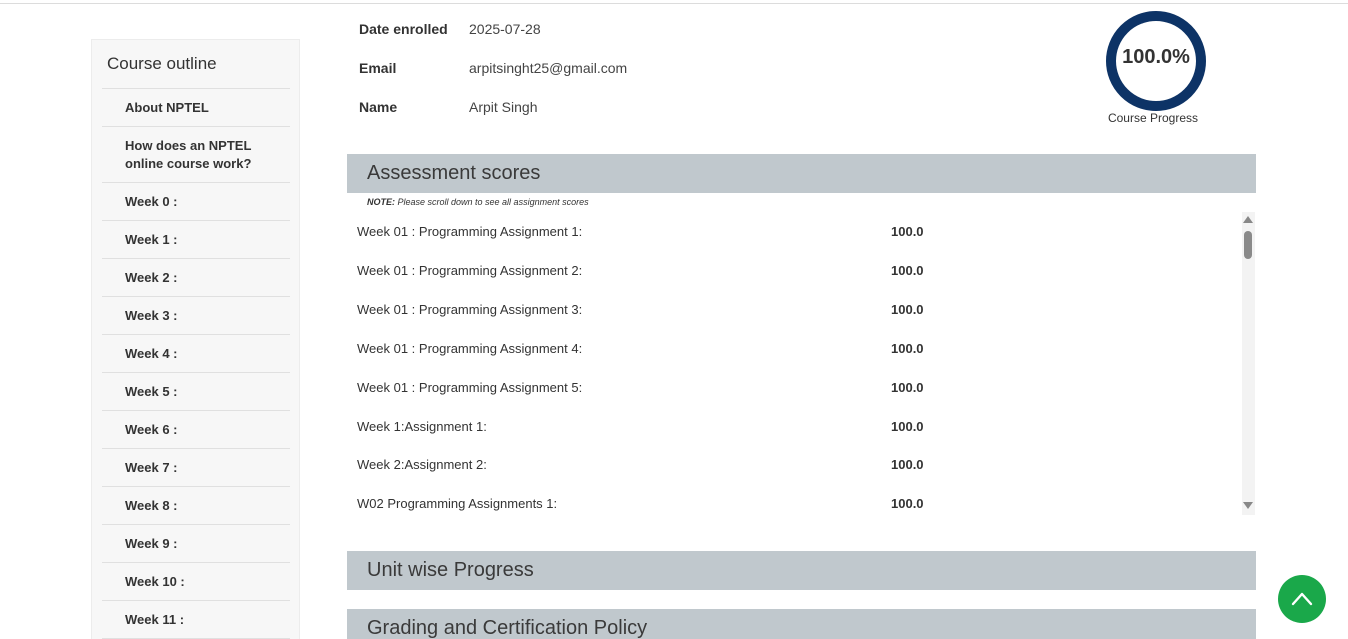 Image resolution: width=1348 pixels, height=639 pixels. Describe the element at coordinates (505, 29) in the screenshot. I see `date-enrolled-value: 2025-07-28` at that location.